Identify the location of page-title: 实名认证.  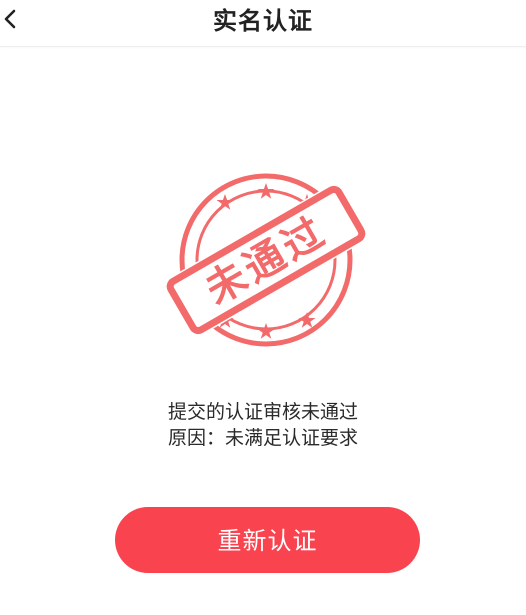
(263, 21).